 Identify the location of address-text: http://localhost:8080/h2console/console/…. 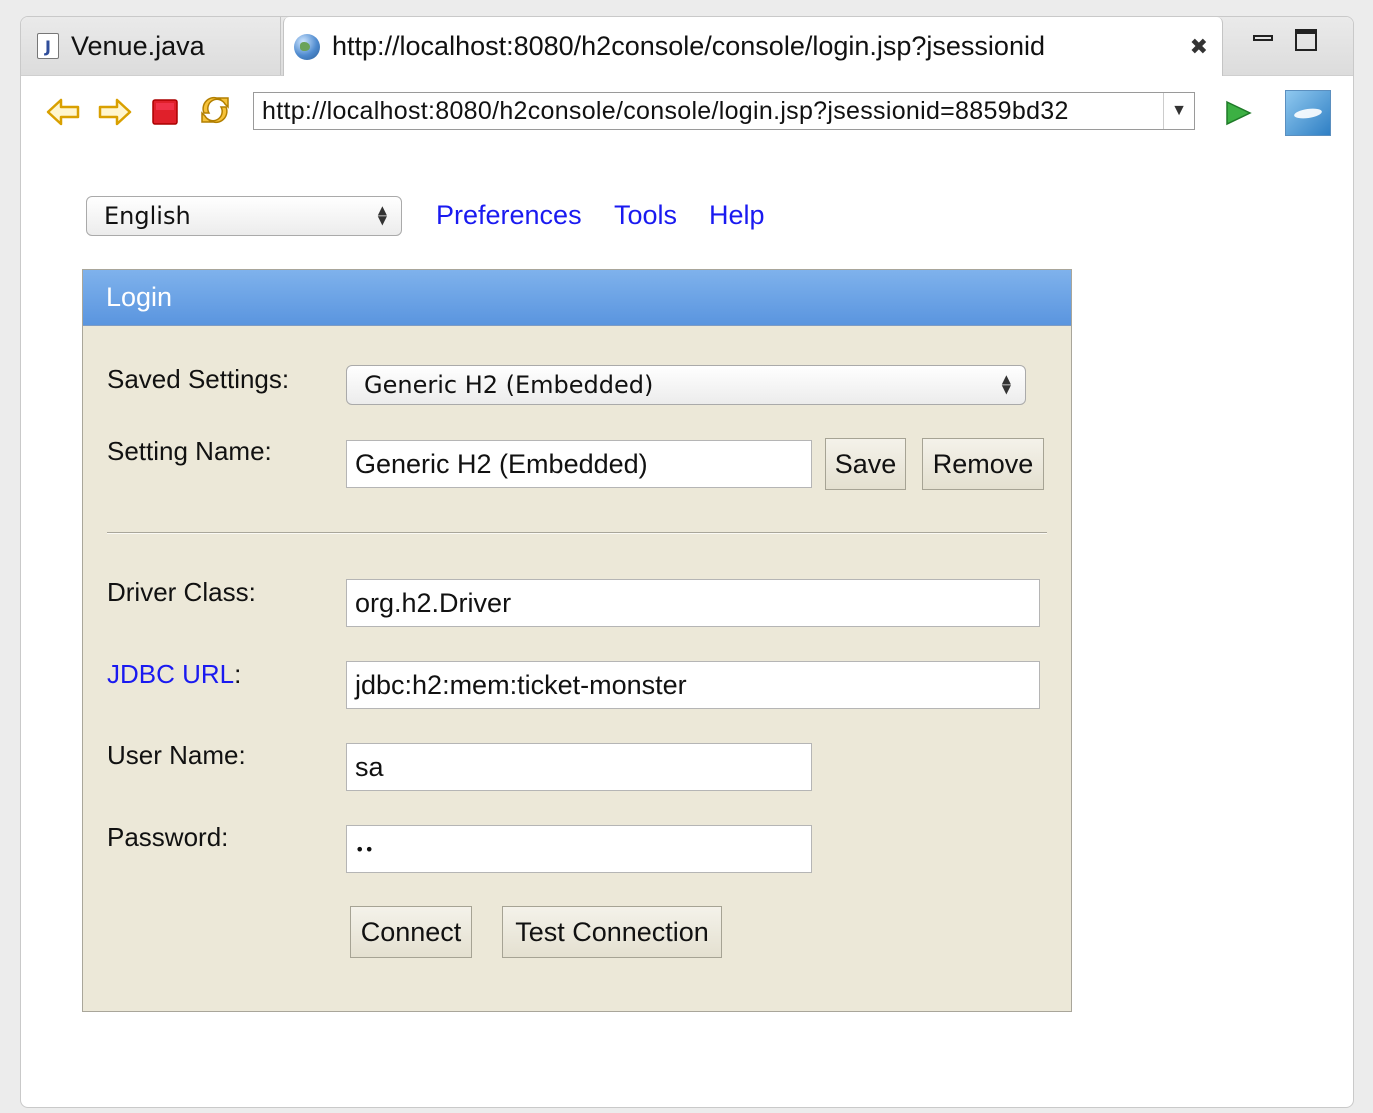
(665, 110).